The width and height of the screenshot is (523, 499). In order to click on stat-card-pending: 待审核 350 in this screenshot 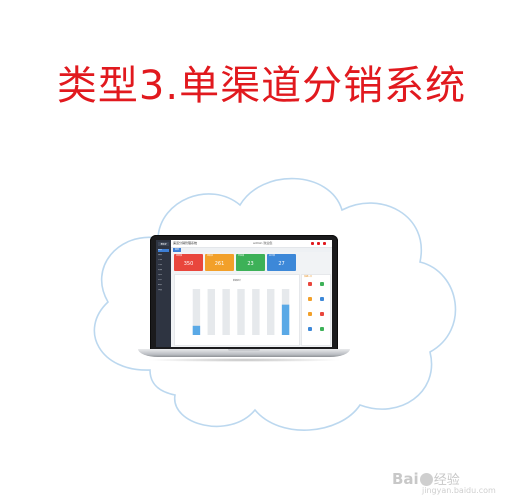, I will do `click(188, 262)`.